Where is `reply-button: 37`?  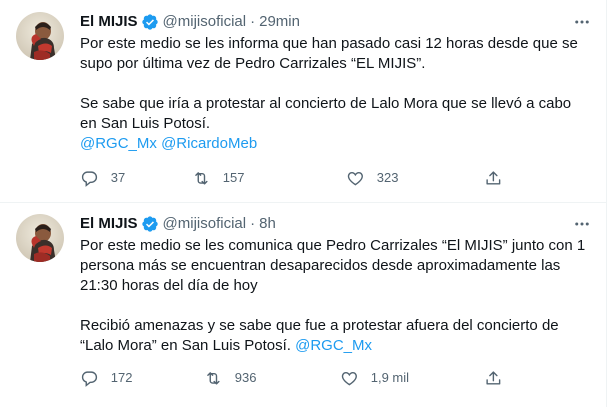 reply-button: 37 is located at coordinates (102, 178).